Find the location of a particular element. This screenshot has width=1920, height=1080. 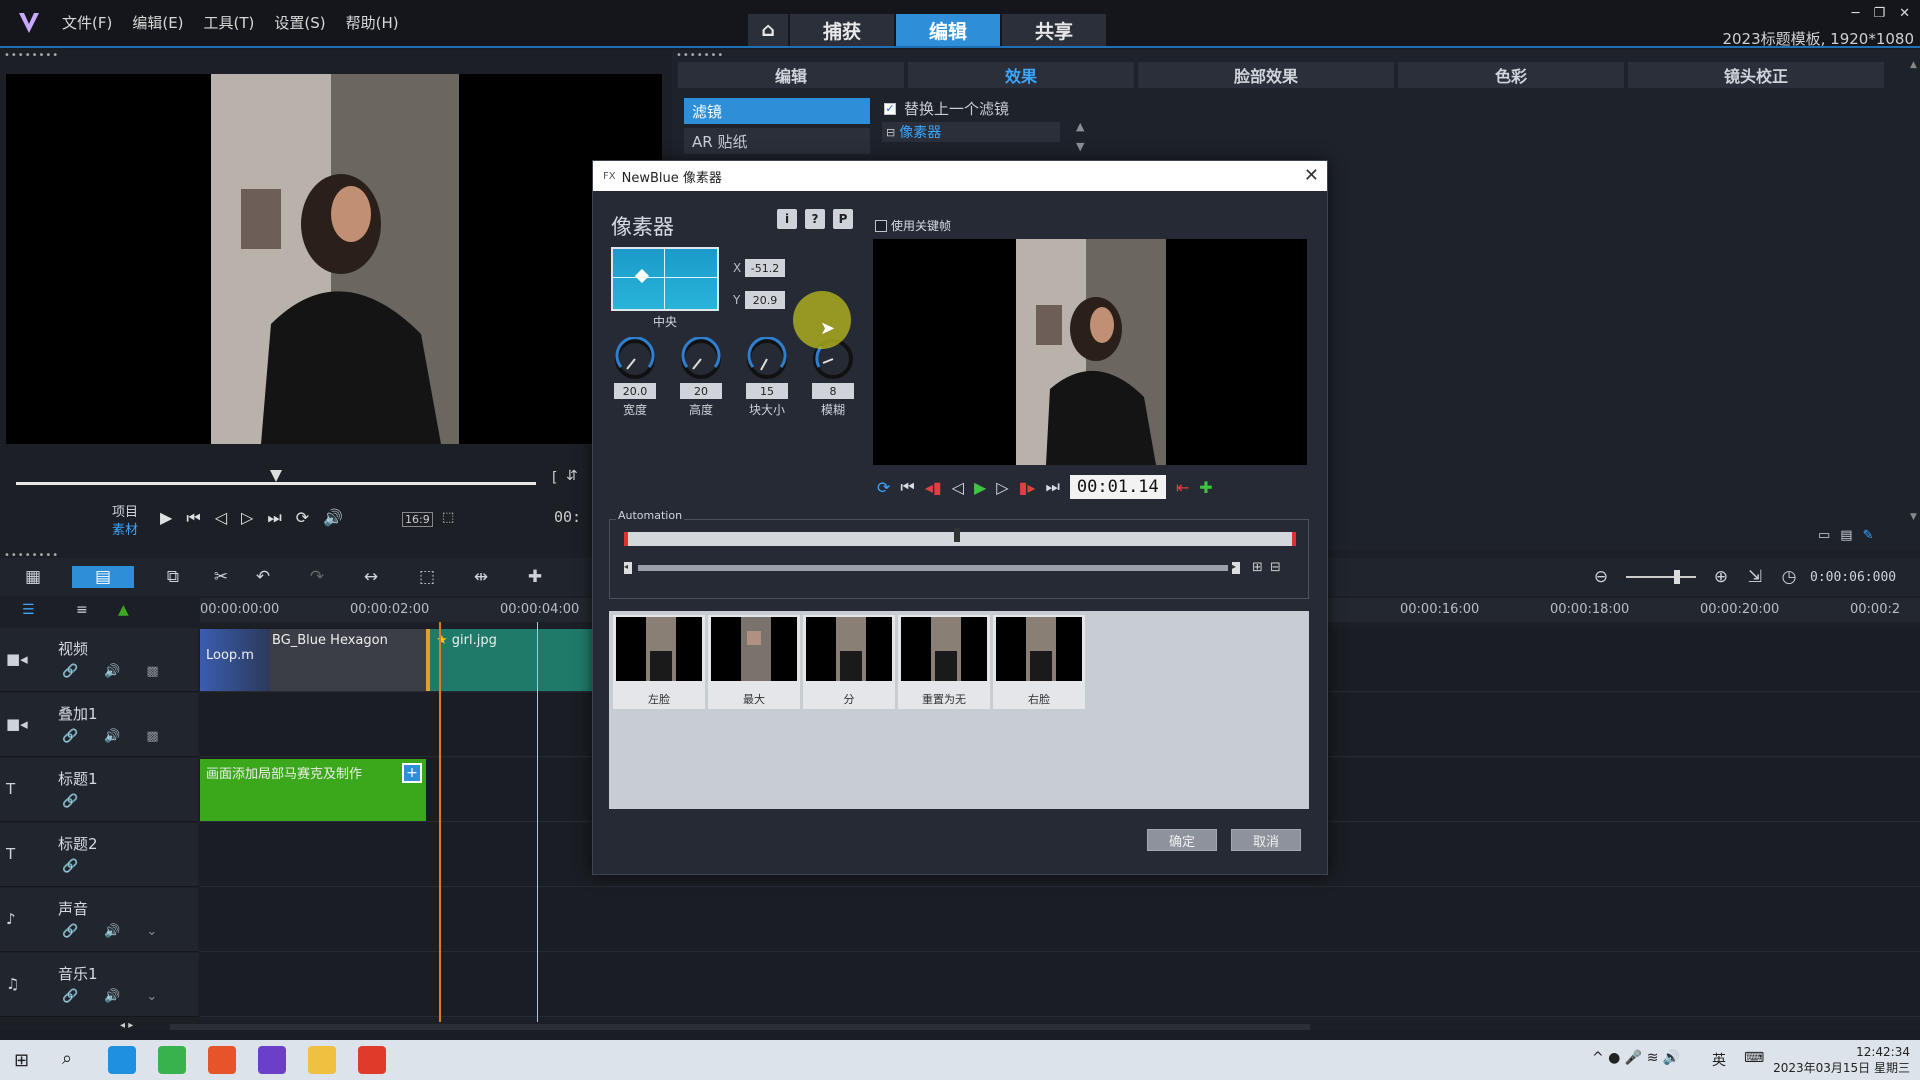

height-value: 20 is located at coordinates (701, 391).